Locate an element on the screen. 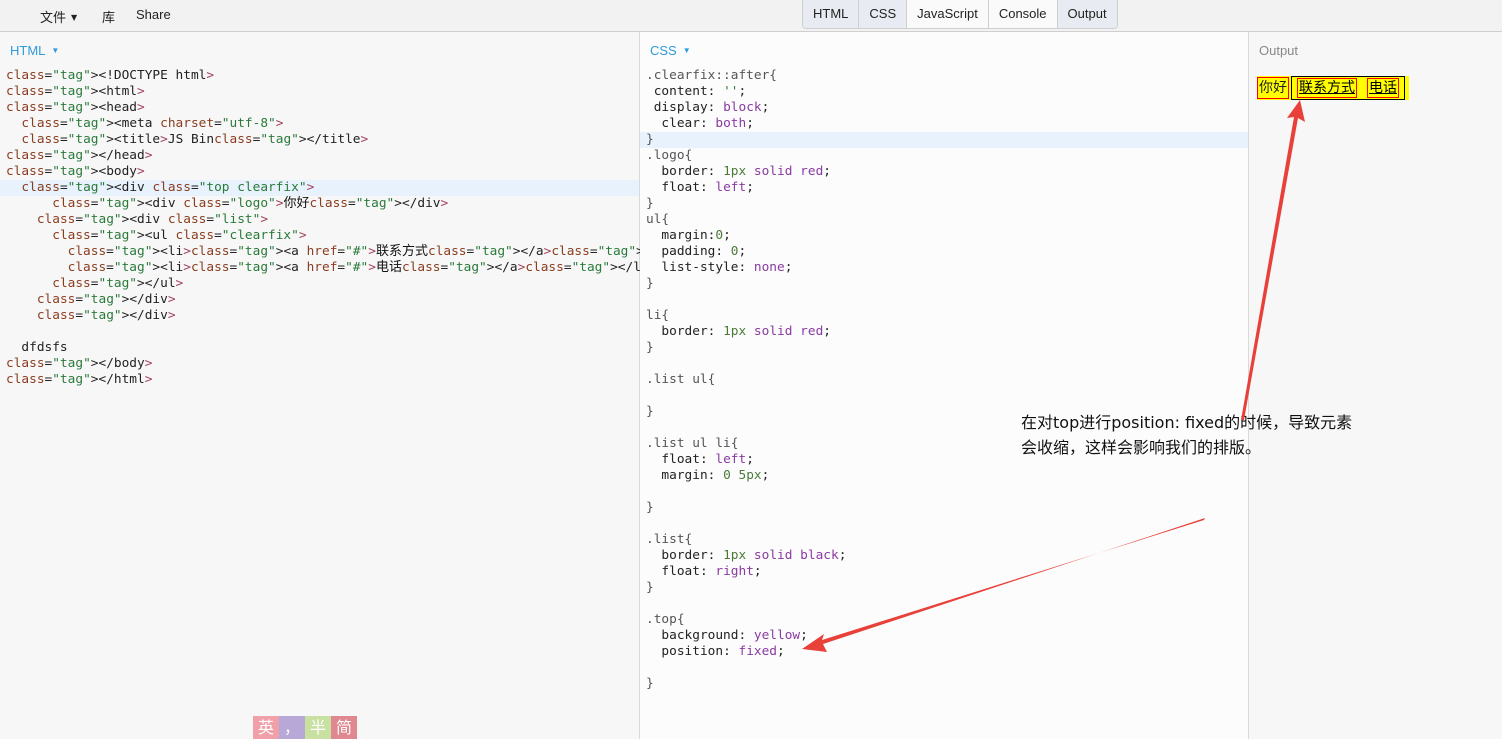 This screenshot has height=739, width=1502. output-list-item: 电话 is located at coordinates (1383, 88).